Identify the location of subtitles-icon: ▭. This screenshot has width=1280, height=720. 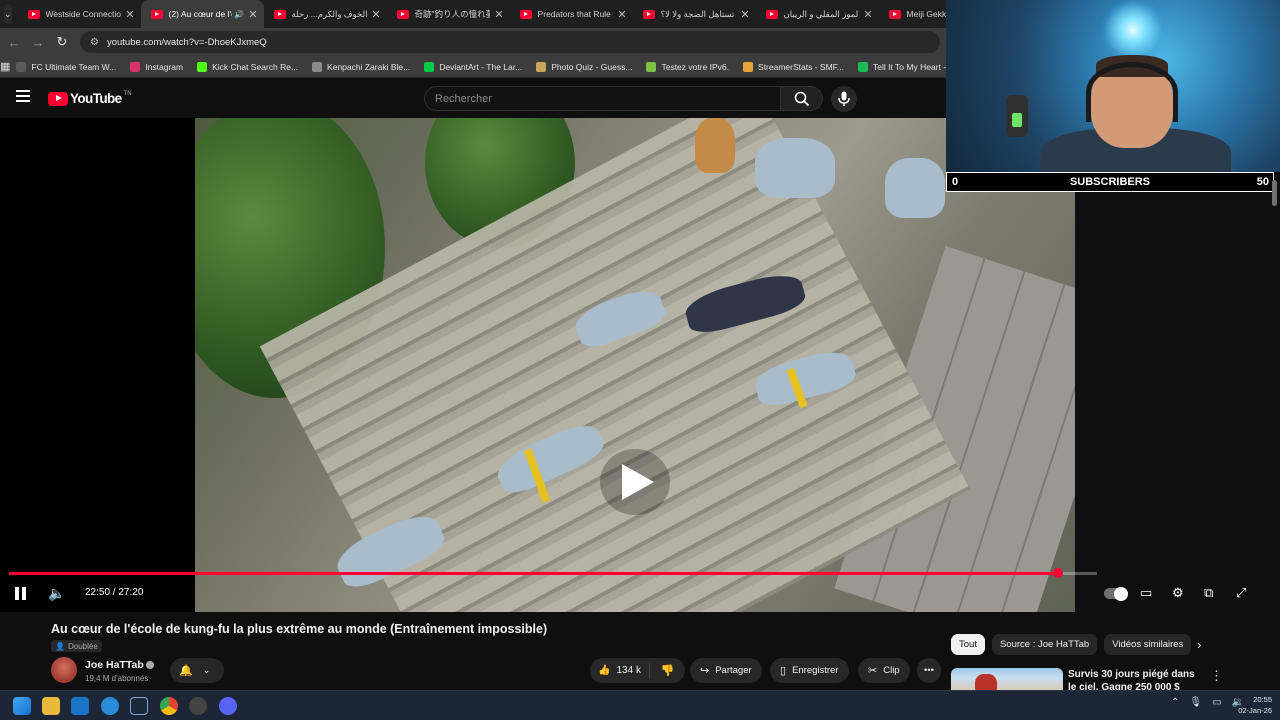
(1146, 593).